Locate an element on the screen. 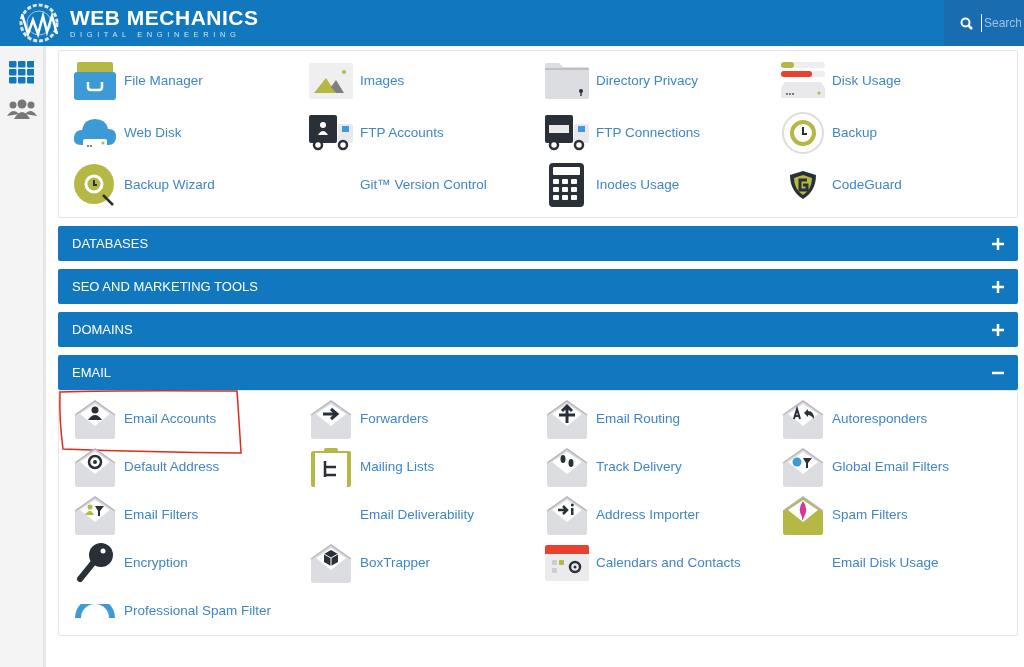 The height and width of the screenshot is (667, 1024). tool-link: Address Importer is located at coordinates (622, 515).